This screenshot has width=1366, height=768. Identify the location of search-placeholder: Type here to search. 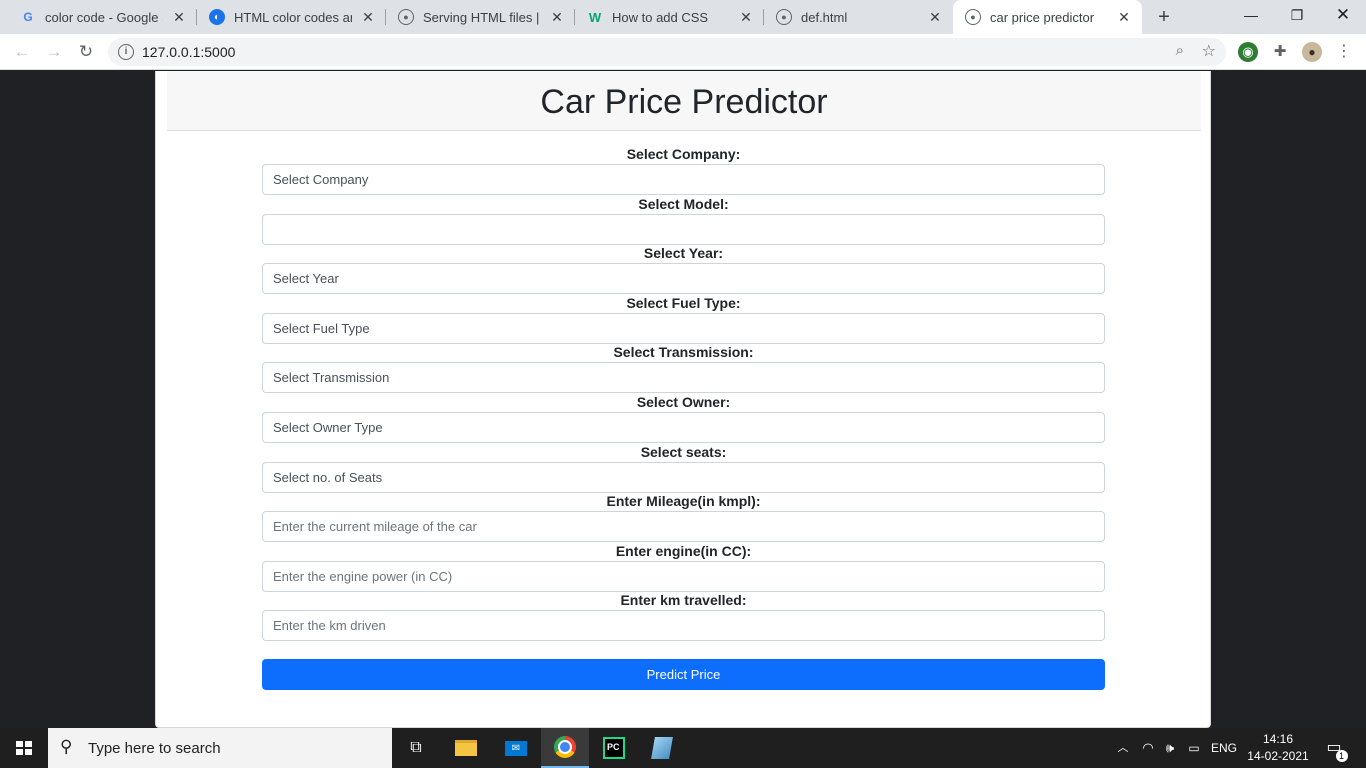
(154, 748).